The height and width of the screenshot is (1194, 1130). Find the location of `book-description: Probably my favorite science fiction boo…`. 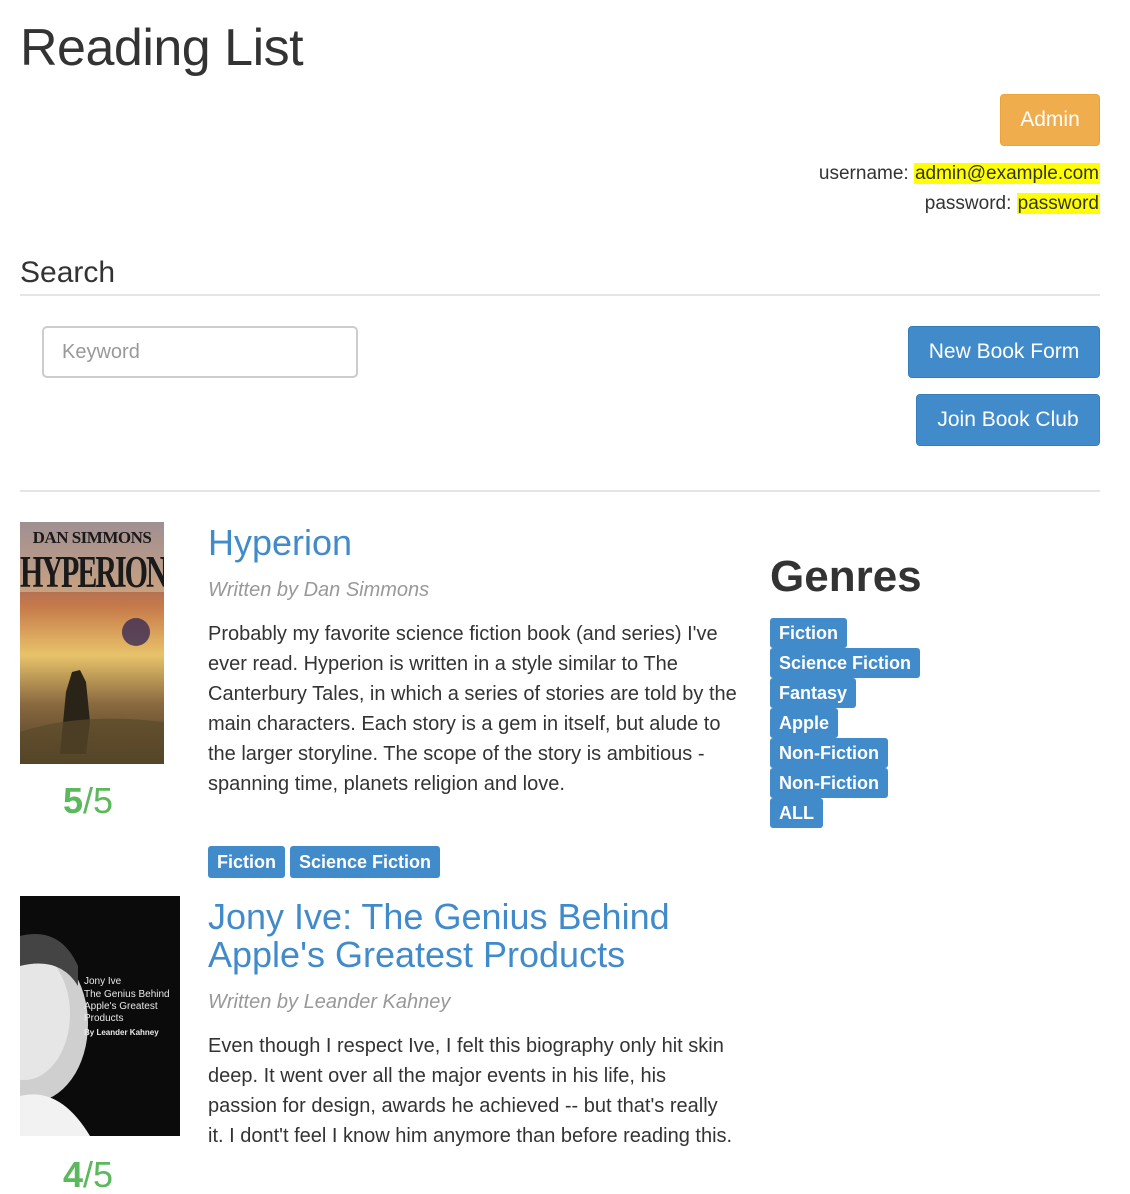

book-description: Probably my favorite science fiction boo… is located at coordinates (472, 709).